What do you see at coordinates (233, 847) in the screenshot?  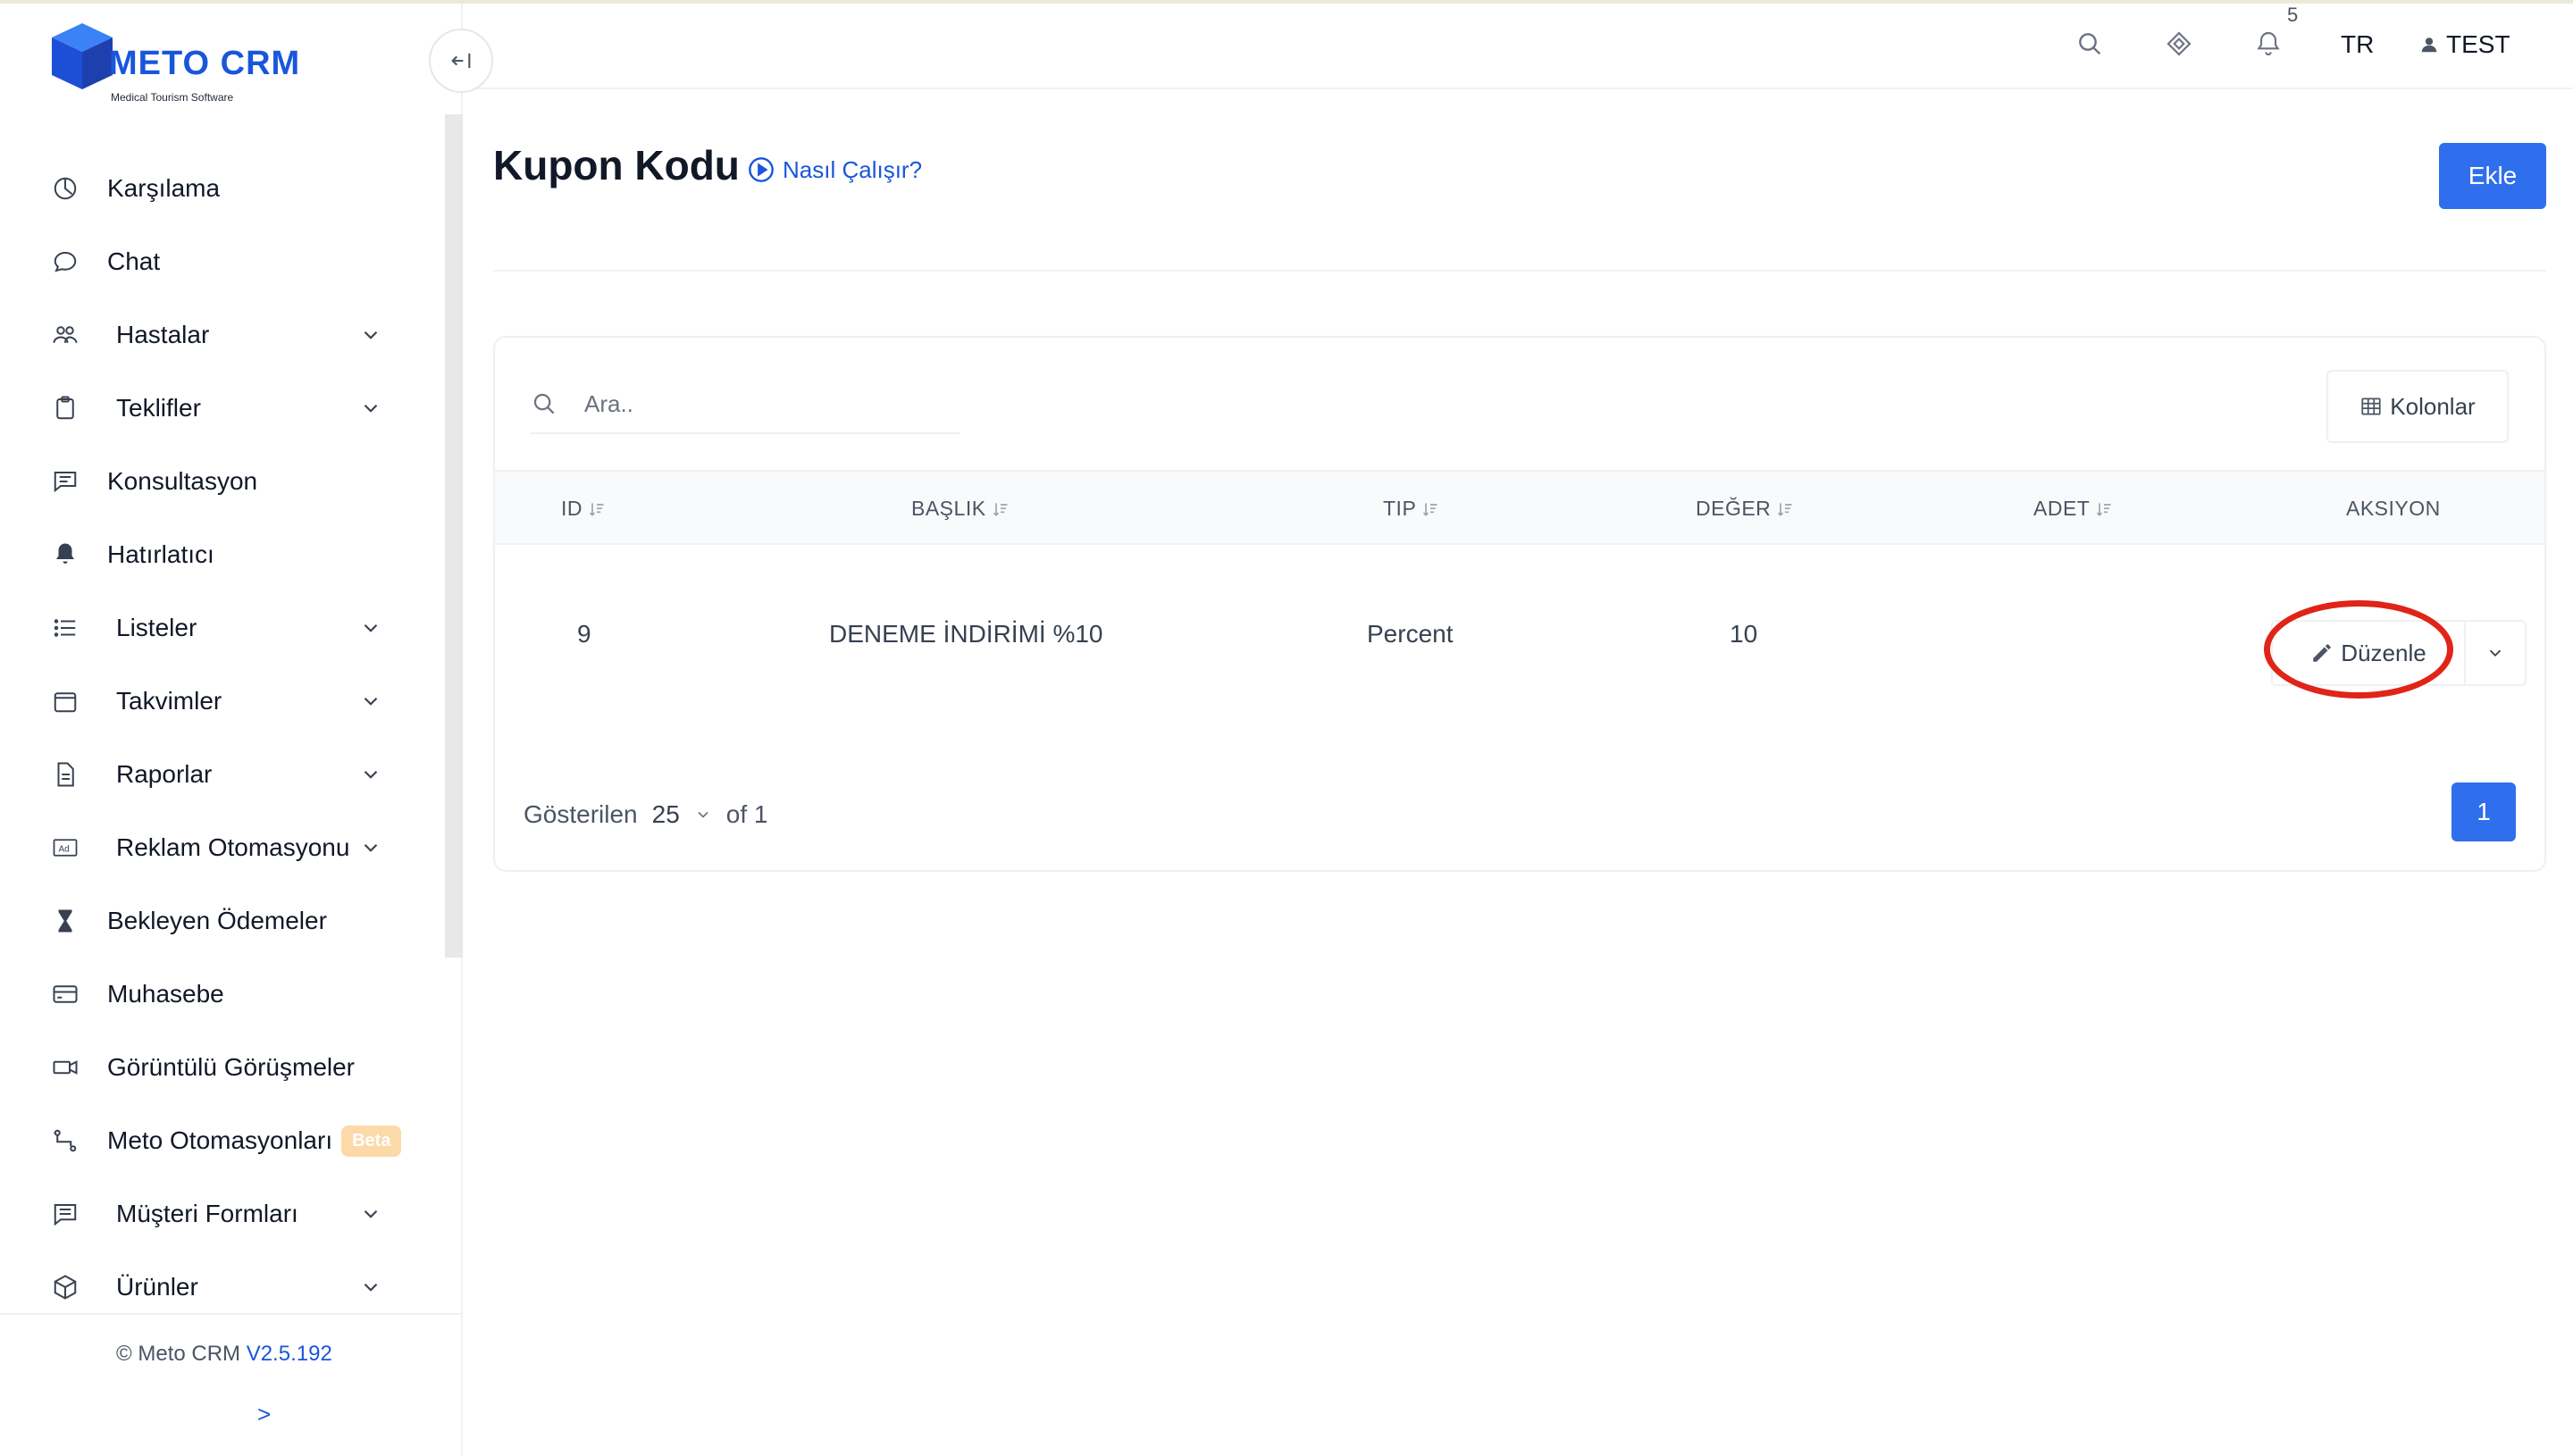 I see `sidebar-item-label: Reklam Otomasyonu` at bounding box center [233, 847].